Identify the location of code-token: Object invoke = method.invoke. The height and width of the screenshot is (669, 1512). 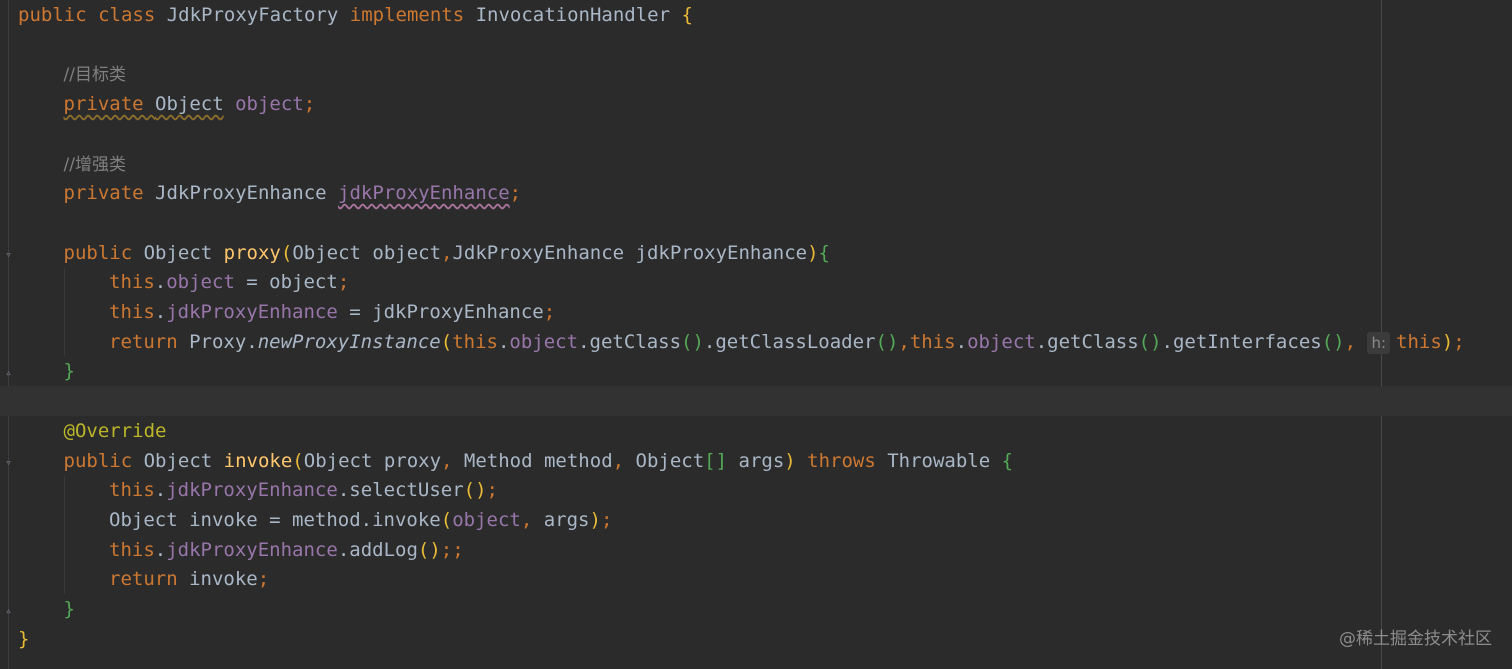
(275, 519).